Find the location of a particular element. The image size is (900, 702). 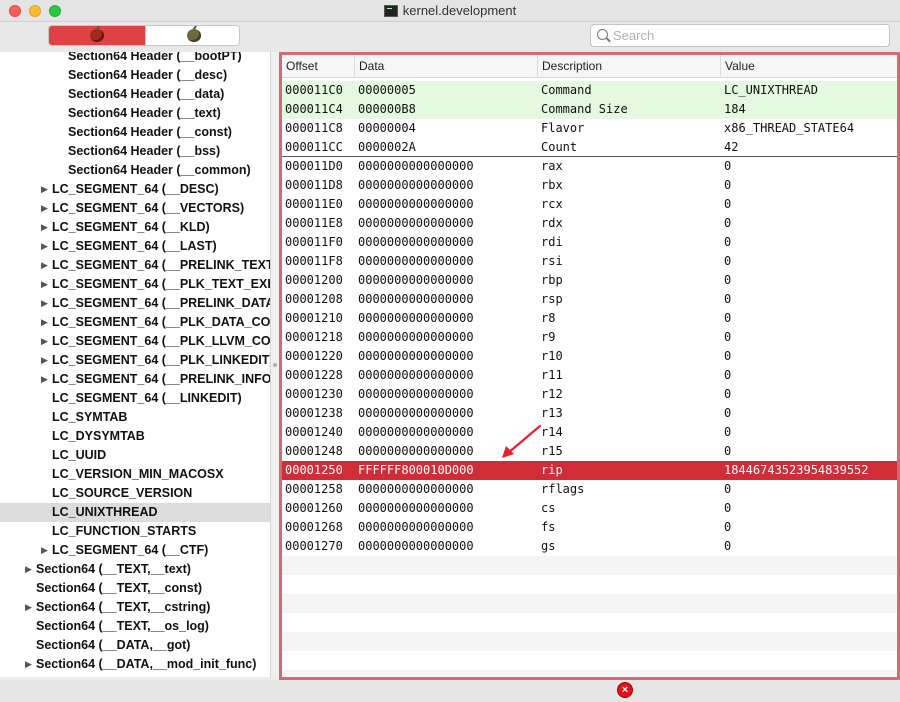

tree-item: Section64 (__TEXT,__const) is located at coordinates (135, 588).